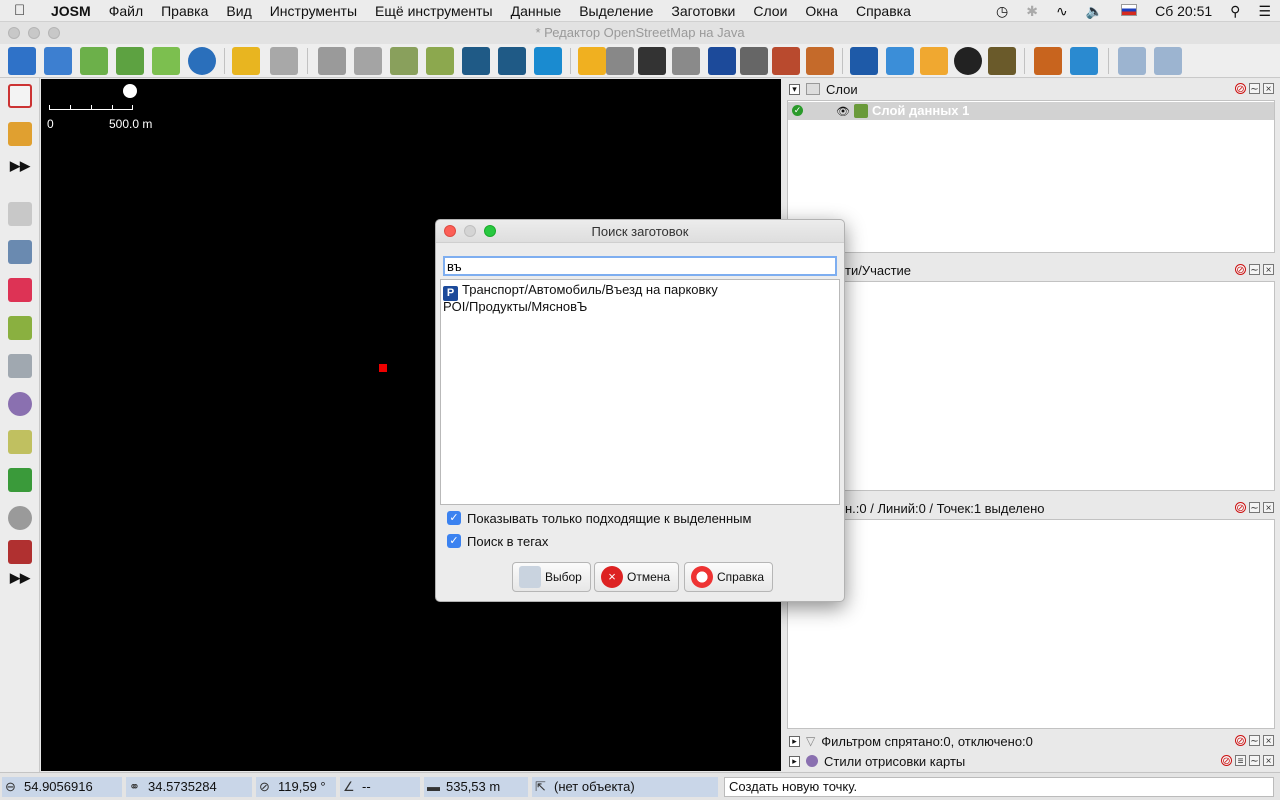 The width and height of the screenshot is (1280, 800). I want to click on history-toggle-icon, so click(20, 518).